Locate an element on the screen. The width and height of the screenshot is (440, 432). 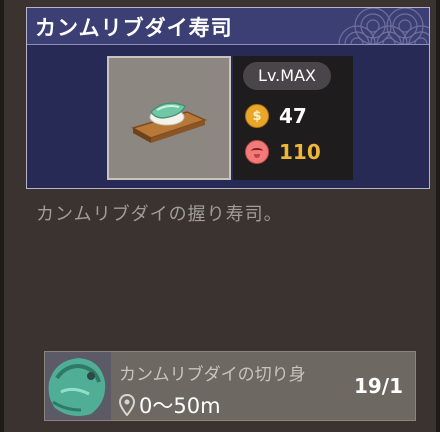
recipe-header: カンムリブダイ寿司 is located at coordinates (228, 26).